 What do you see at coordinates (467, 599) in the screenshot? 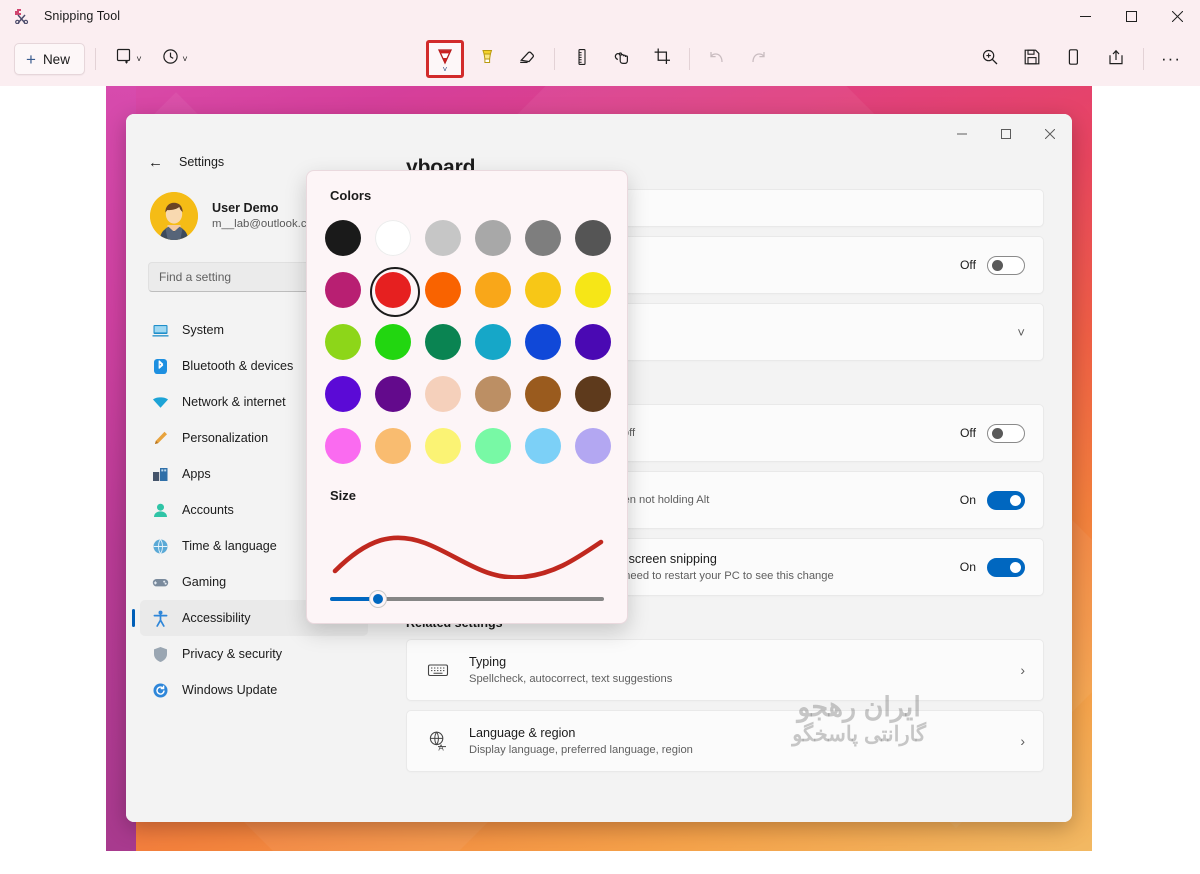
I see `size-slider` at bounding box center [467, 599].